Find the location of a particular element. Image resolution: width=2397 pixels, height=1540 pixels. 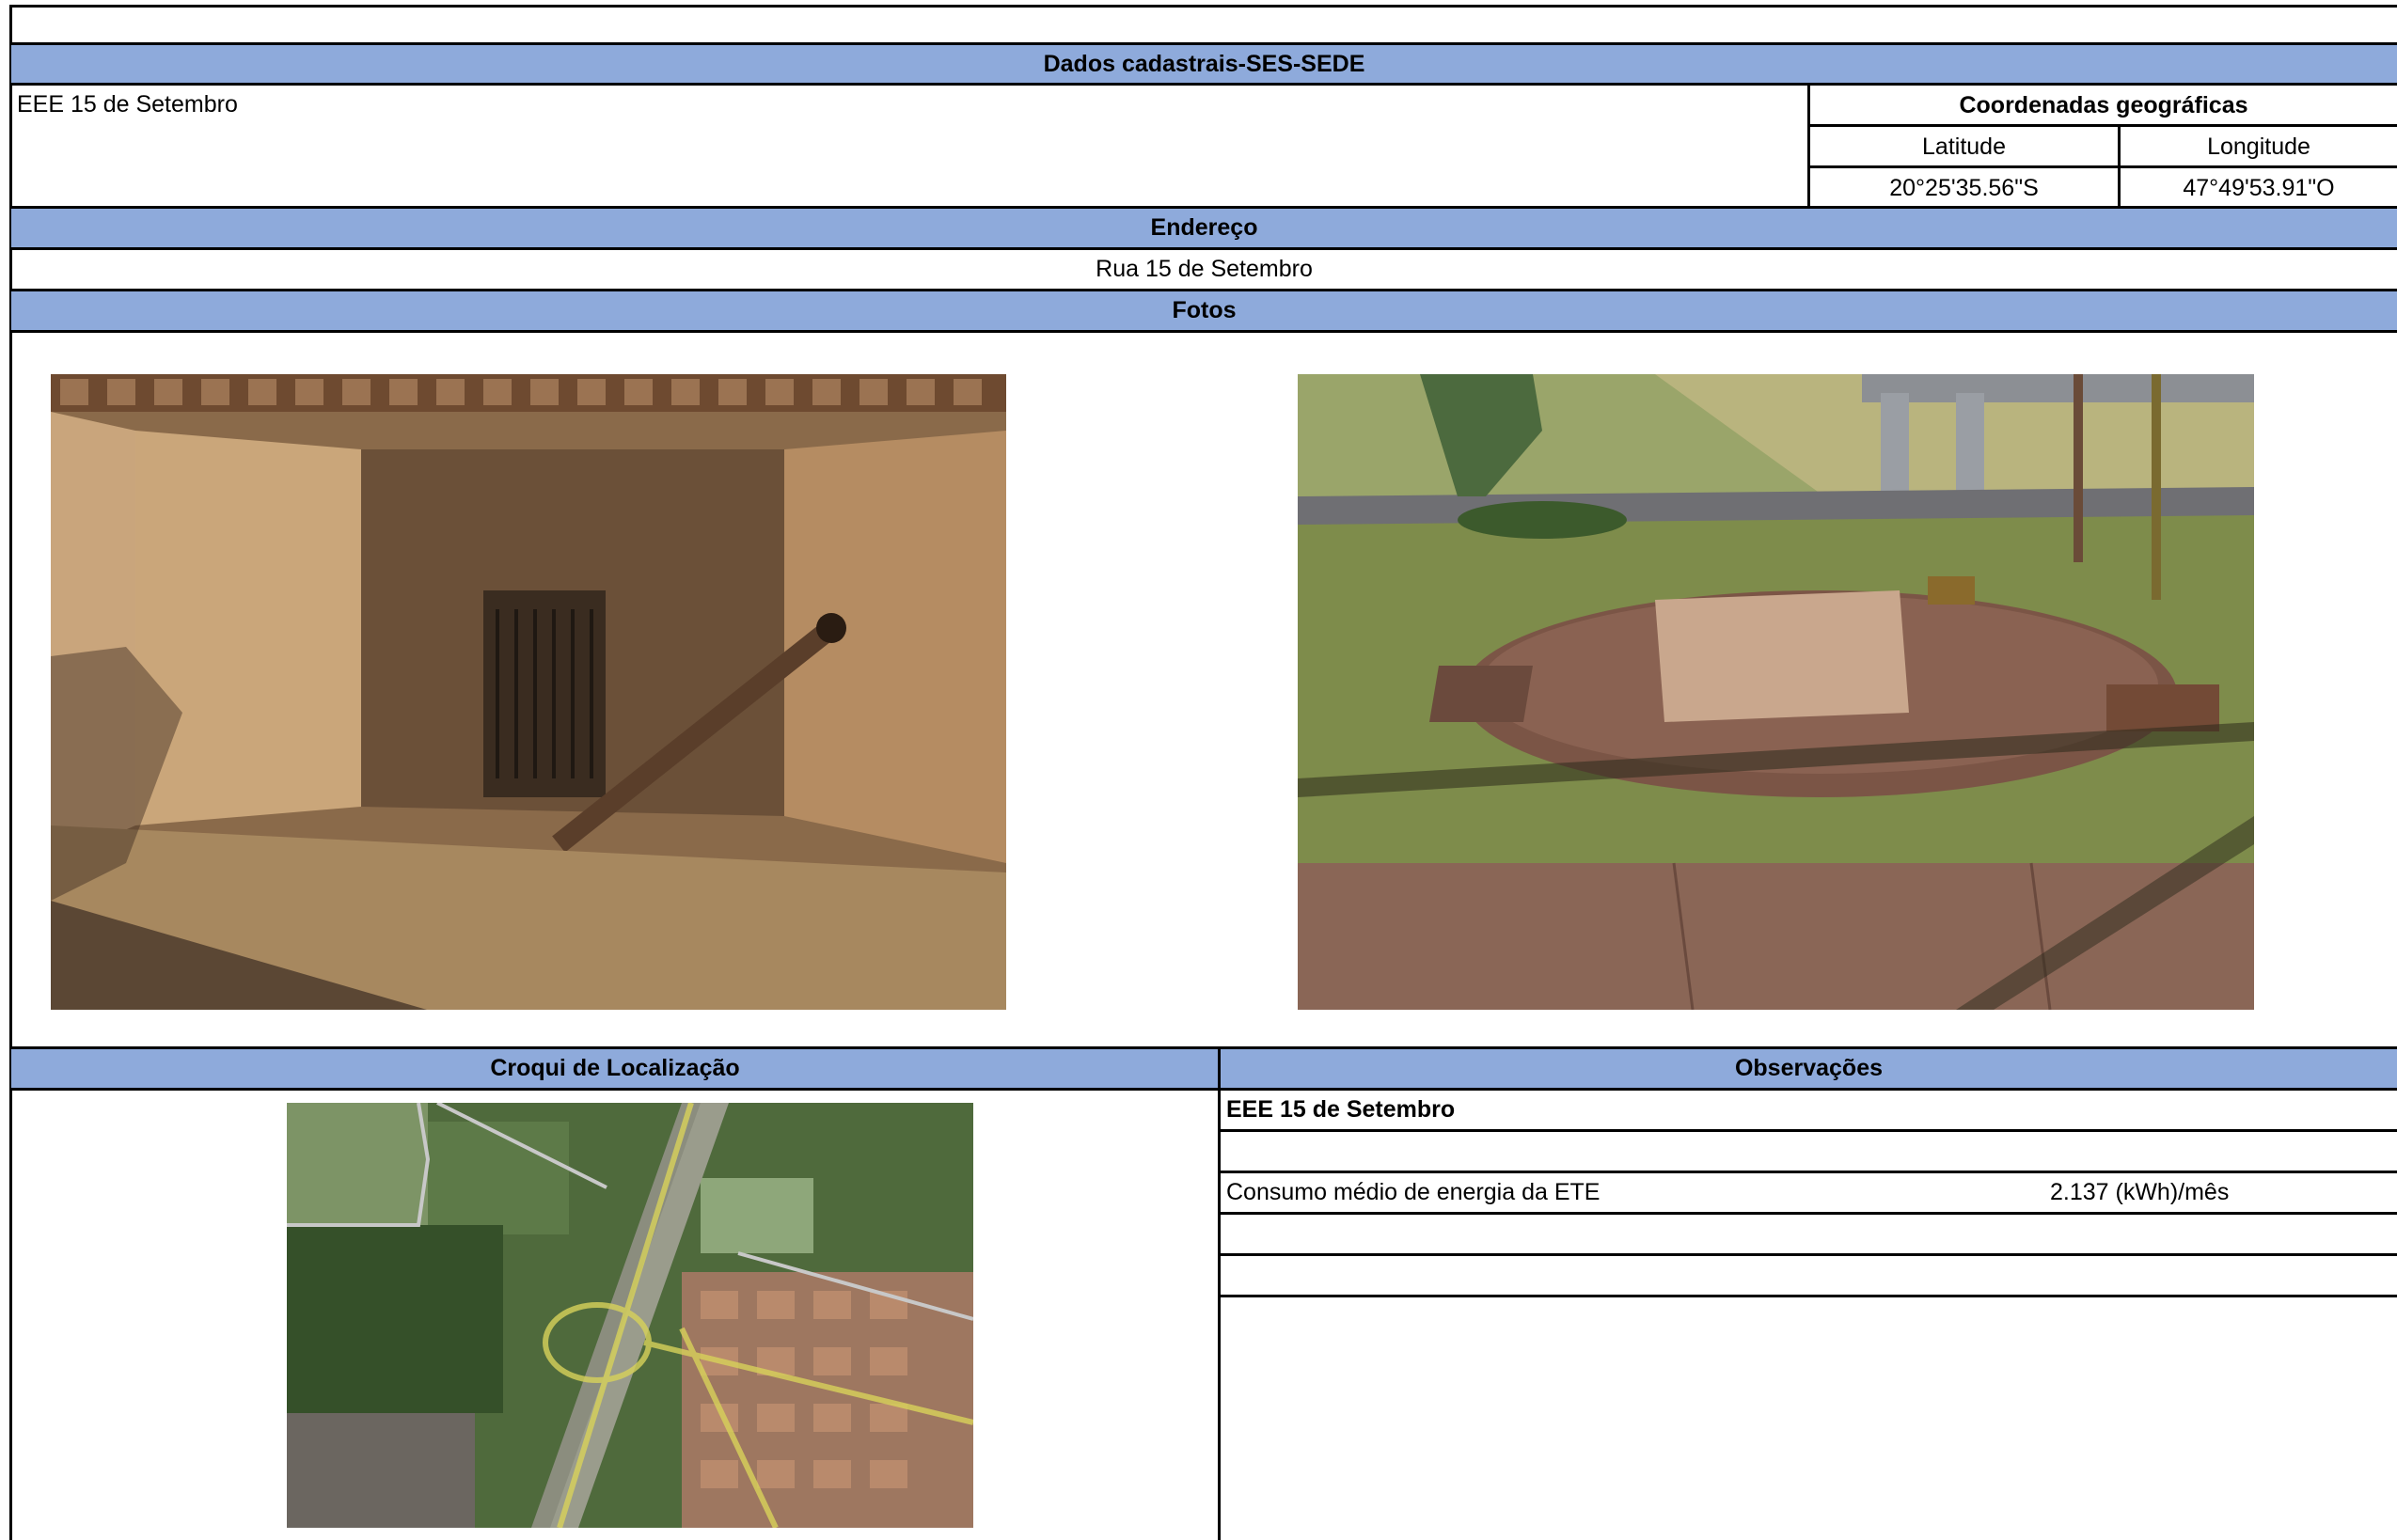

station-name: EEE 15 de Setembro is located at coordinates (909, 104).